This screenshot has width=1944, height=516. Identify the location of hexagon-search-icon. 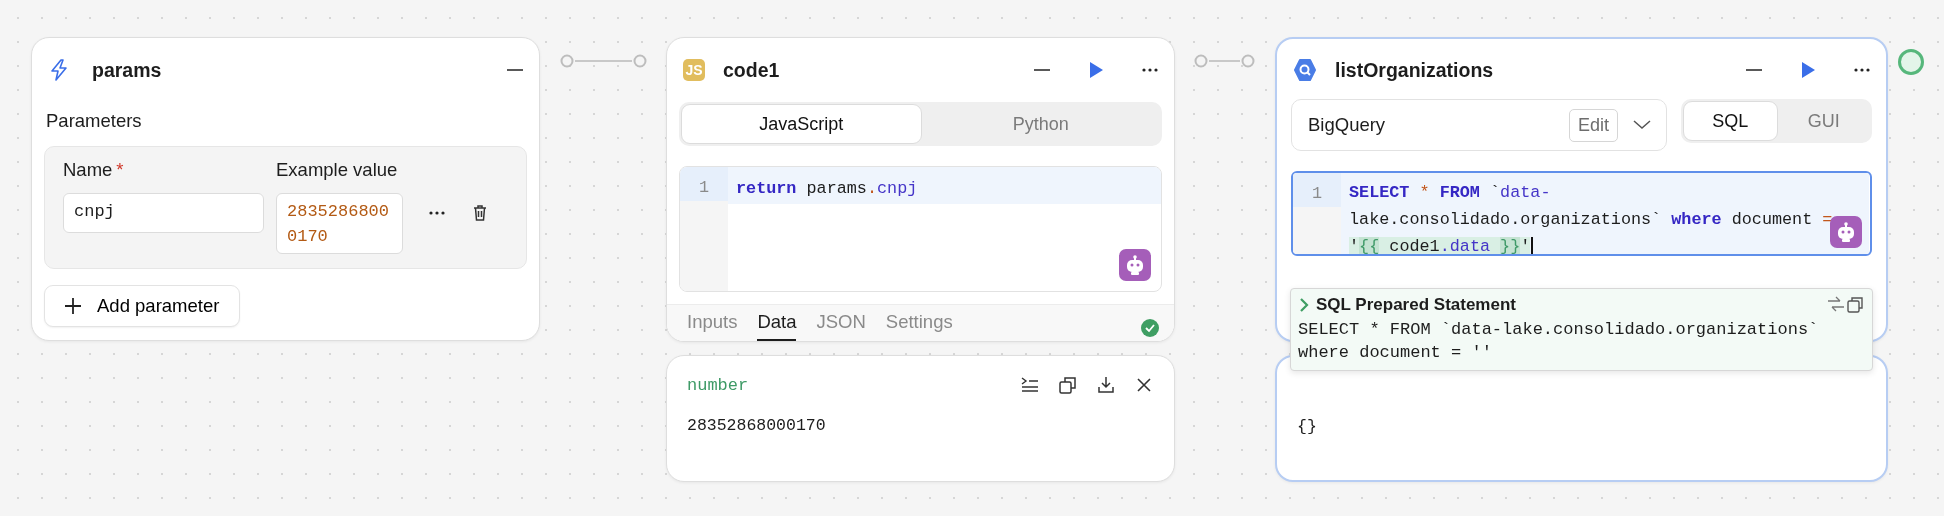
(1305, 70).